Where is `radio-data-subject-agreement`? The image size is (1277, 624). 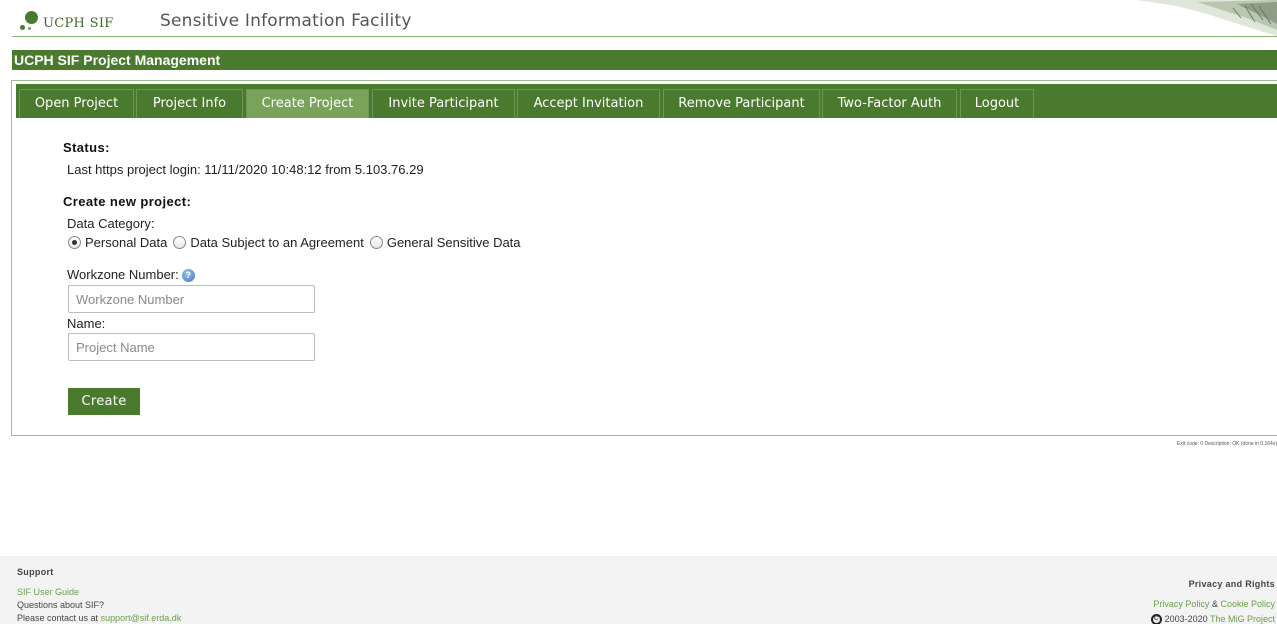 radio-data-subject-agreement is located at coordinates (180, 242).